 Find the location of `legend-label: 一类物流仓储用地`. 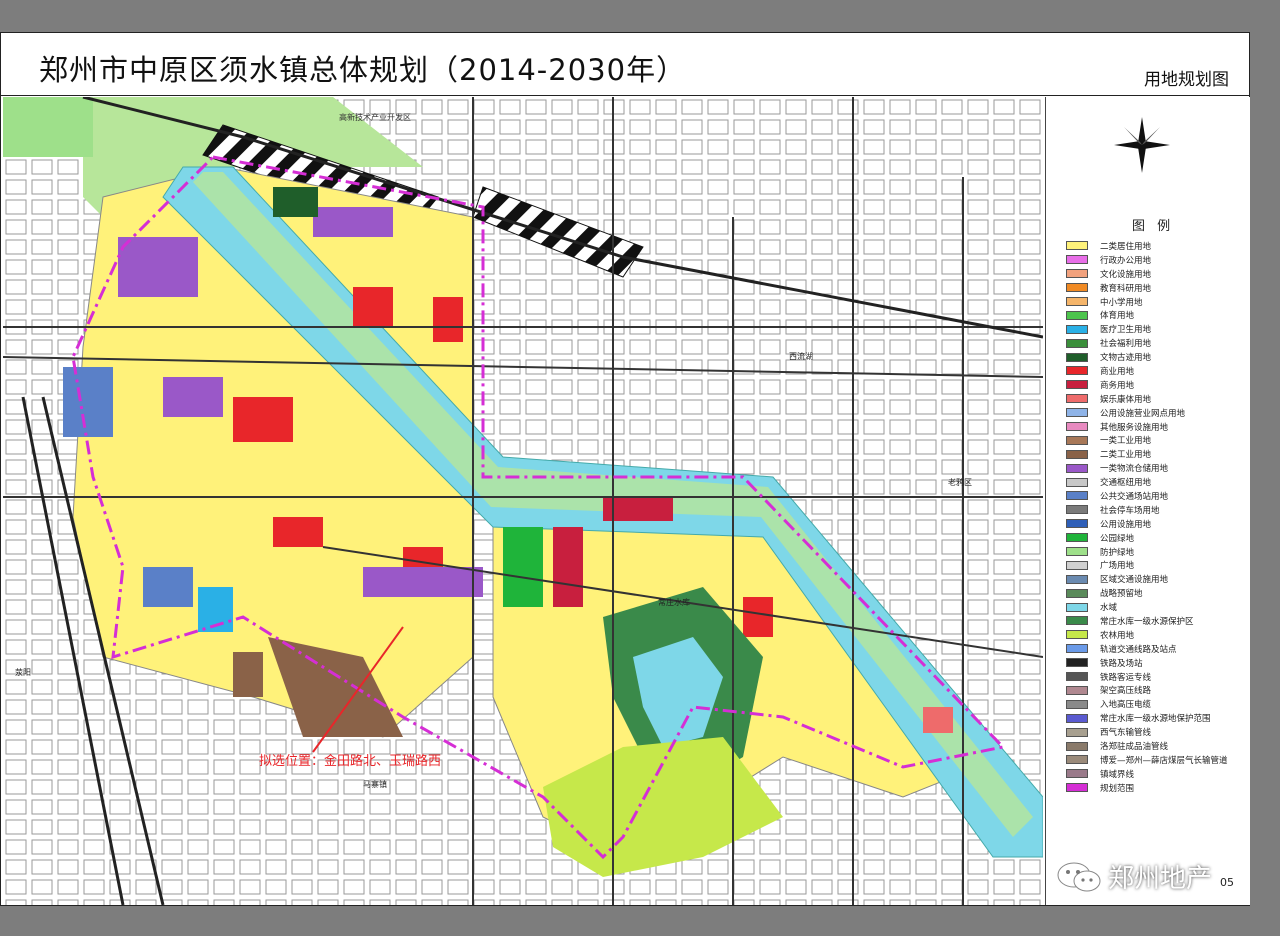

legend-label: 一类物流仓储用地 is located at coordinates (1134, 469).